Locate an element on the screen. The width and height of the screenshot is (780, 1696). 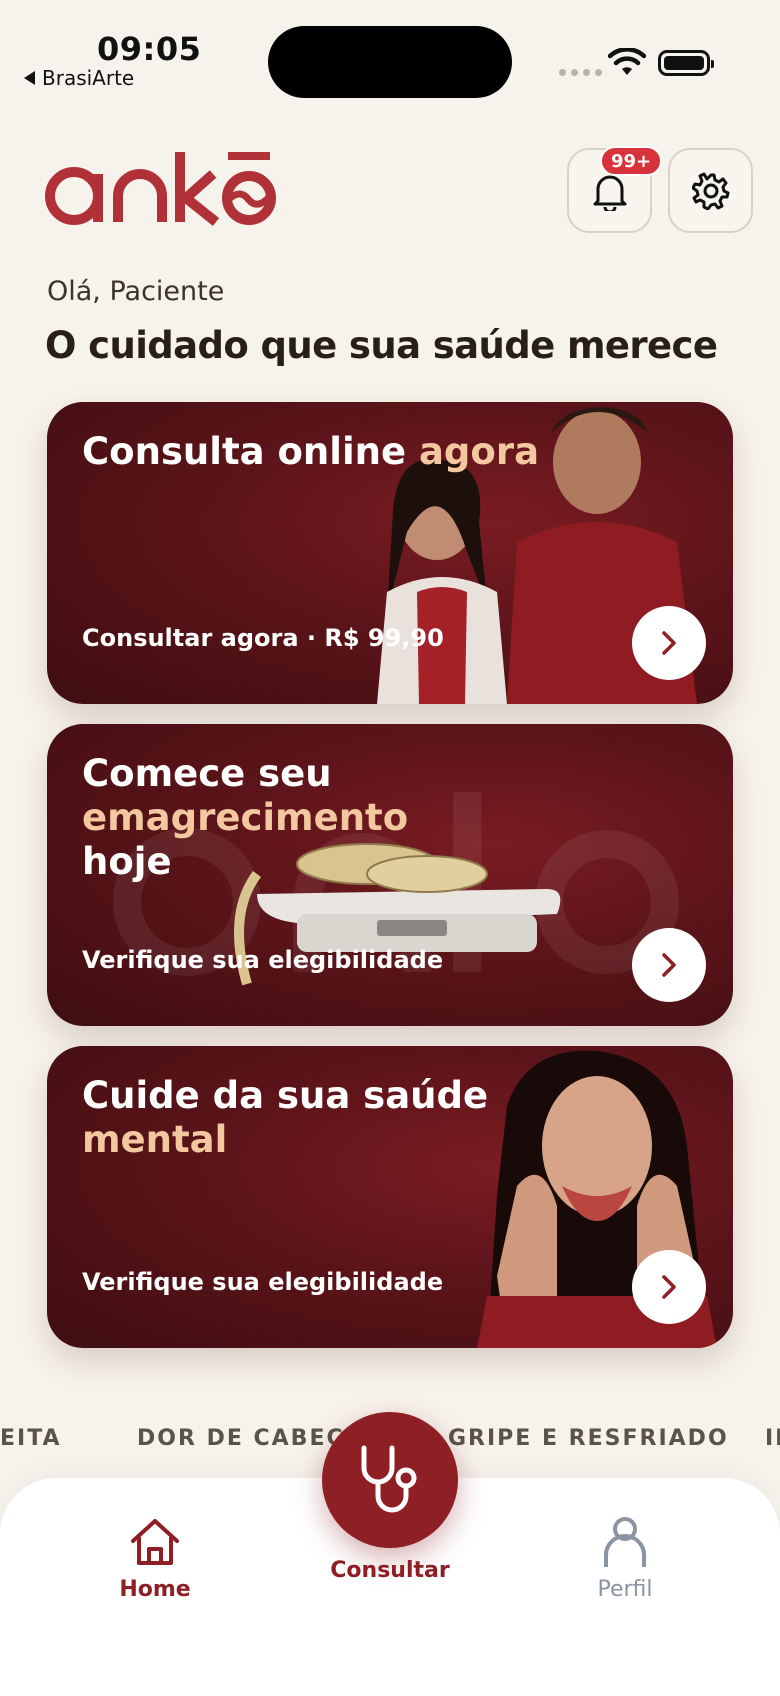
signal-icon is located at coordinates (580, 72).